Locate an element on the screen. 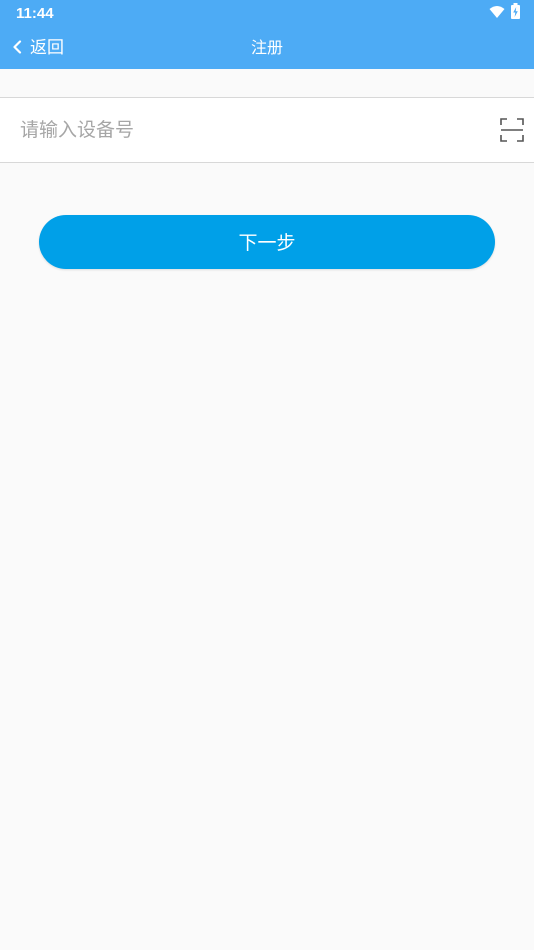  scan-icon is located at coordinates (512, 132).